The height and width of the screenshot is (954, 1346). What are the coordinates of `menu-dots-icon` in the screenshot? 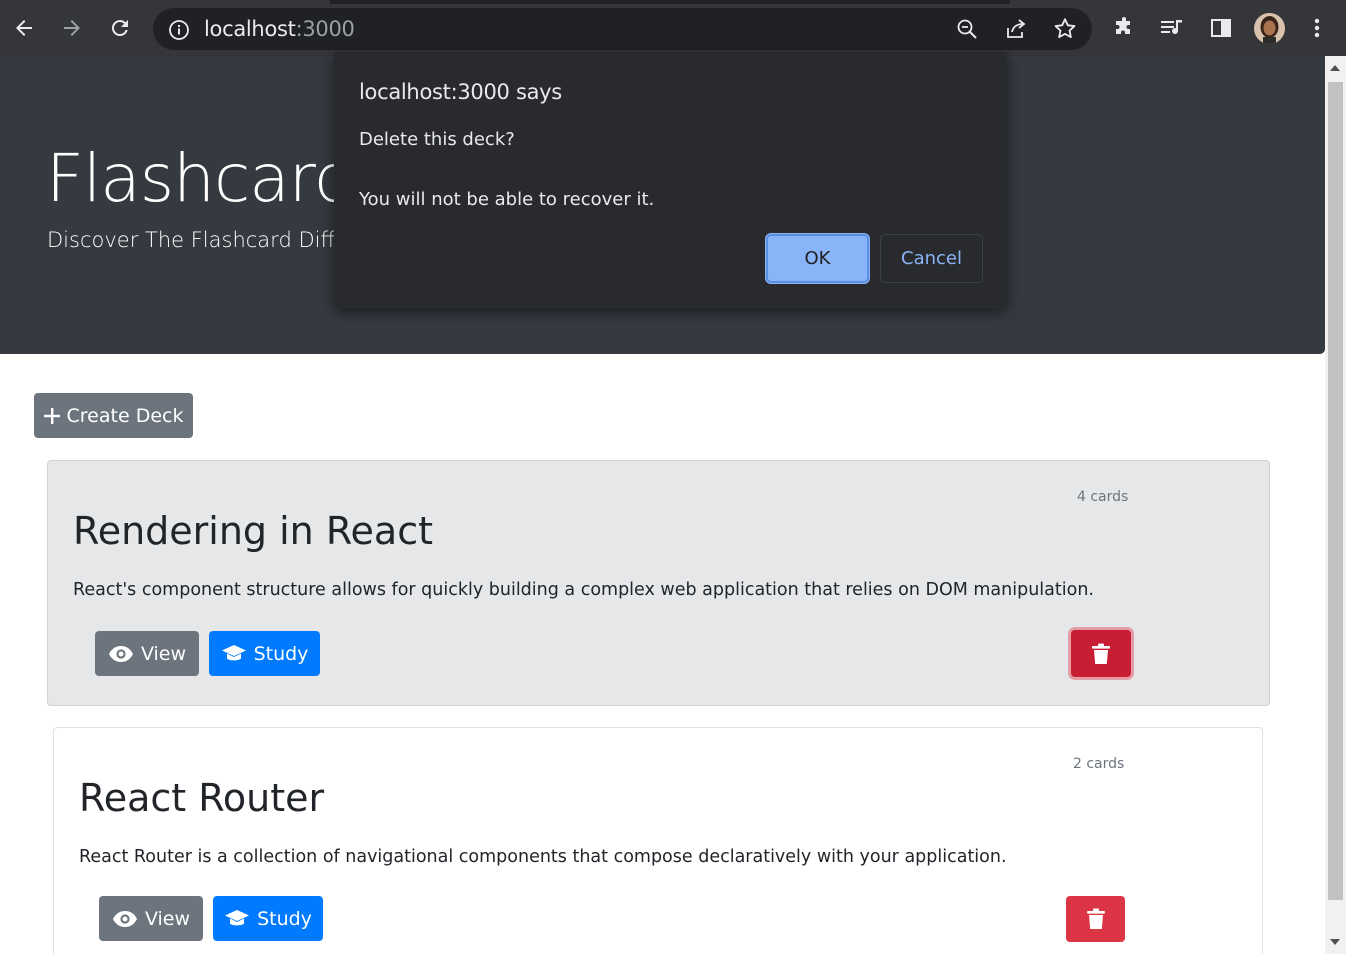 It's located at (1317, 28).